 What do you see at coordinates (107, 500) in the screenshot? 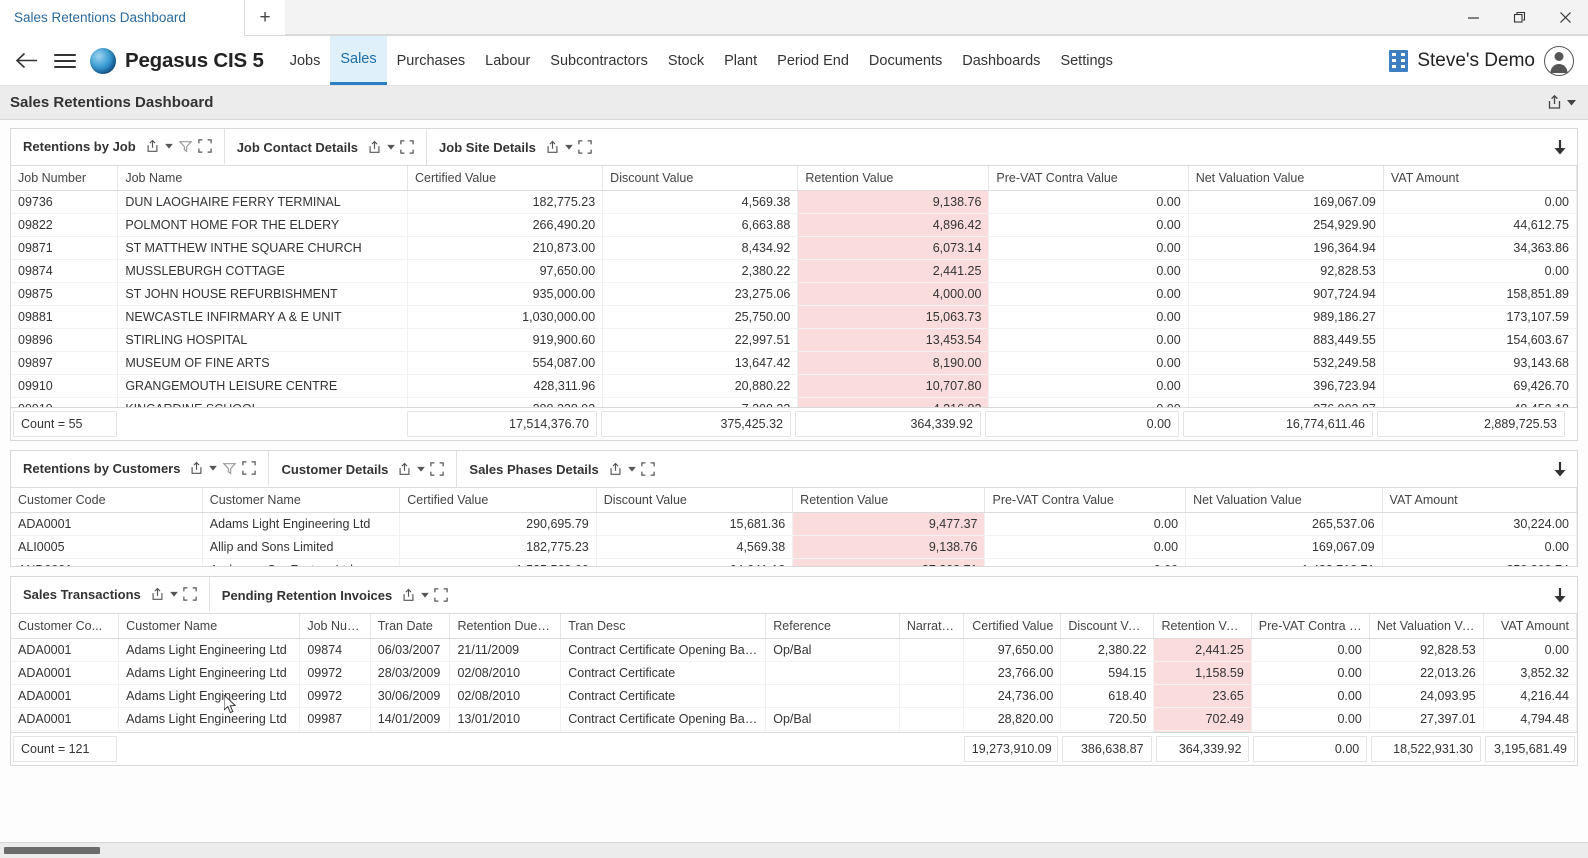
I see `column-header-customer-code: Customer Code` at bounding box center [107, 500].